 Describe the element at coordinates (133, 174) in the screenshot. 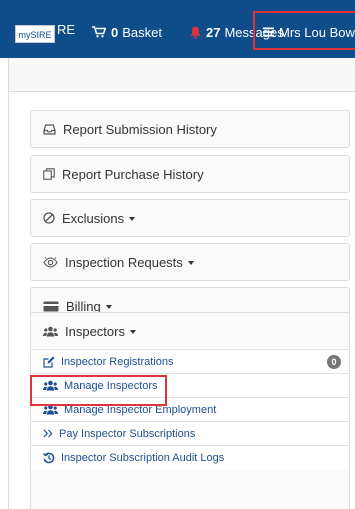

I see `report-purchase-history-label: Report Purchase History` at that location.